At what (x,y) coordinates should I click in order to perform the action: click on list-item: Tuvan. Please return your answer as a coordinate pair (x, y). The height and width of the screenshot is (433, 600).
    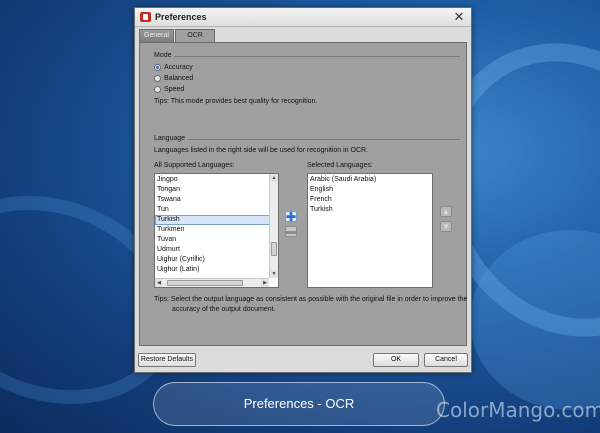
    Looking at the image, I should click on (212, 240).